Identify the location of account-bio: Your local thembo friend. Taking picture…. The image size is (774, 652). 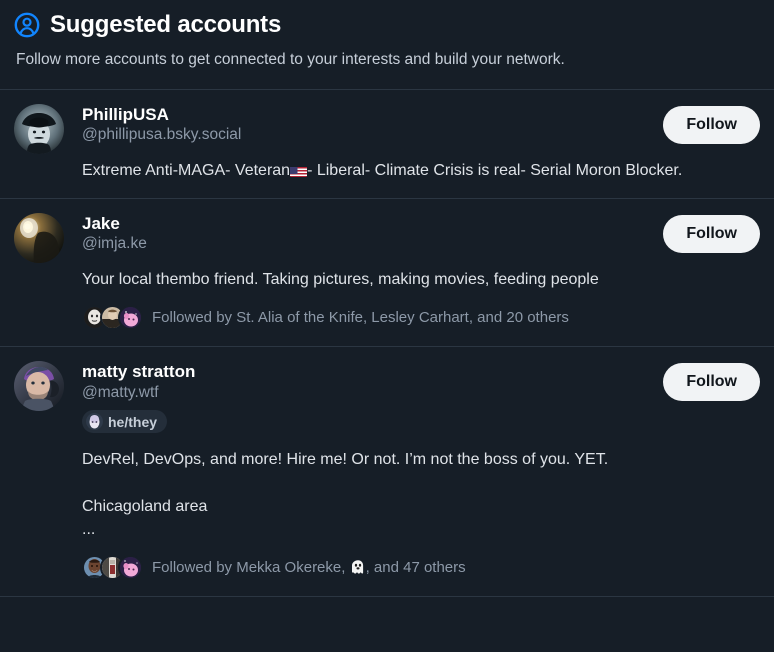
(340, 280).